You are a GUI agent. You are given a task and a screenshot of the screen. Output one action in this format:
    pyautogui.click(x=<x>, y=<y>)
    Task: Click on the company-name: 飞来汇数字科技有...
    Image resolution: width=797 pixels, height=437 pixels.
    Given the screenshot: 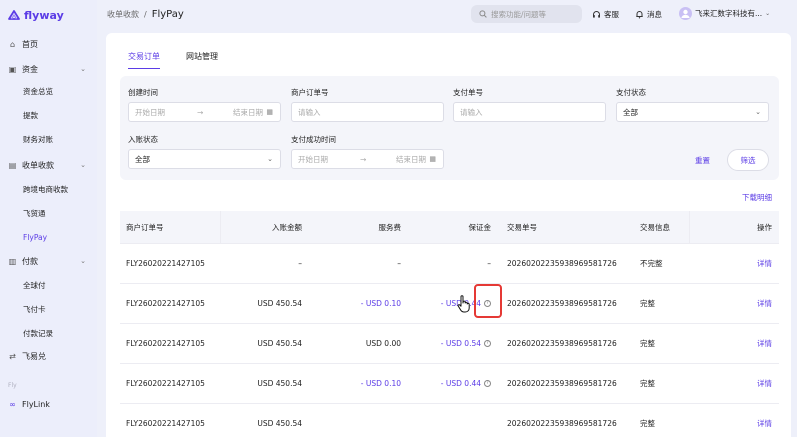 What is the action you would take?
    pyautogui.click(x=729, y=13)
    